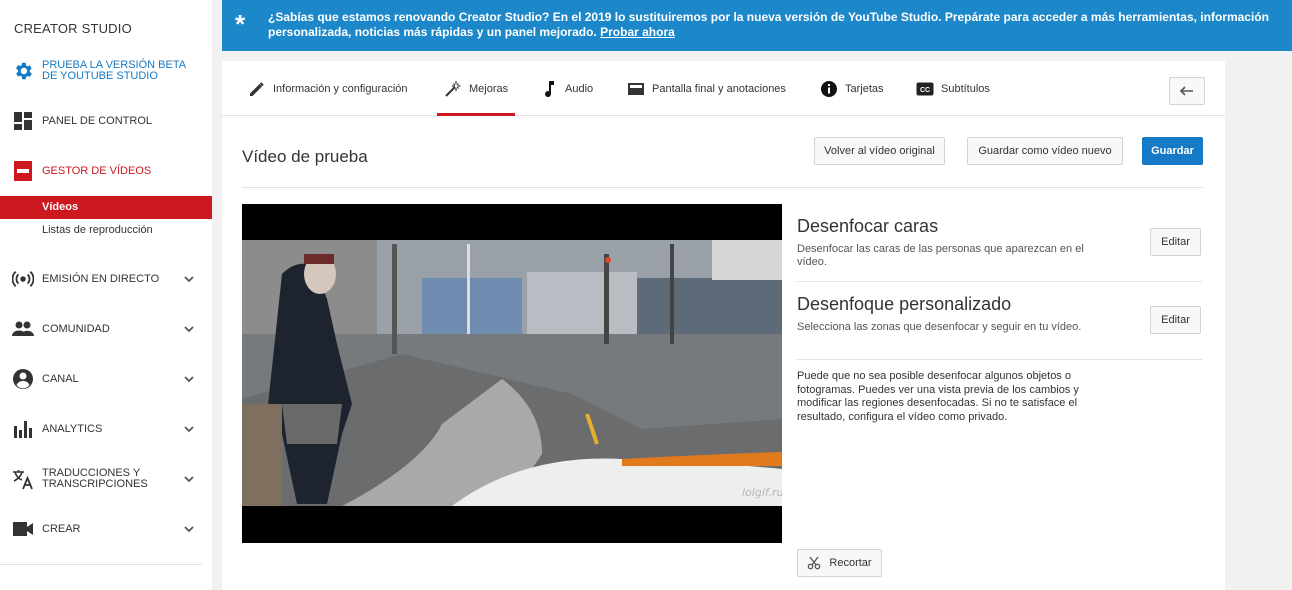  Describe the element at coordinates (257, 89) in the screenshot. I see `pencil-icon` at that location.